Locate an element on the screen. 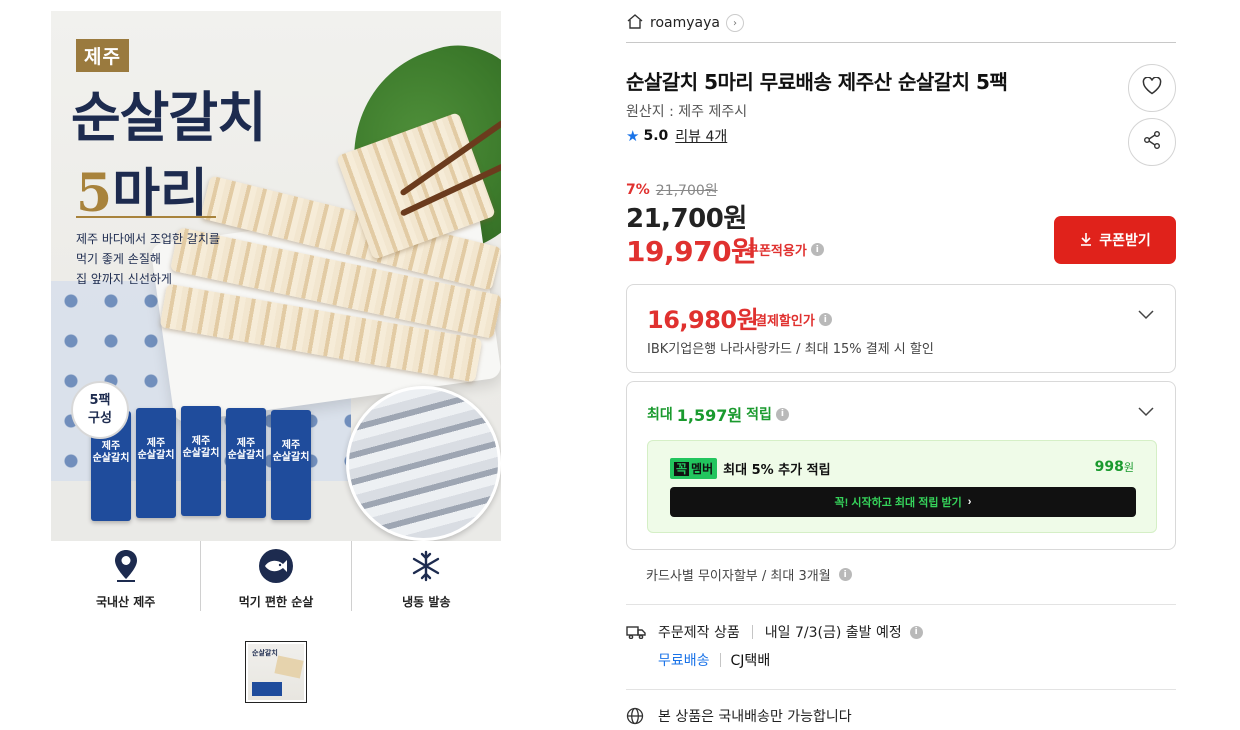  feature-label: 냉동 발송 is located at coordinates (426, 602).